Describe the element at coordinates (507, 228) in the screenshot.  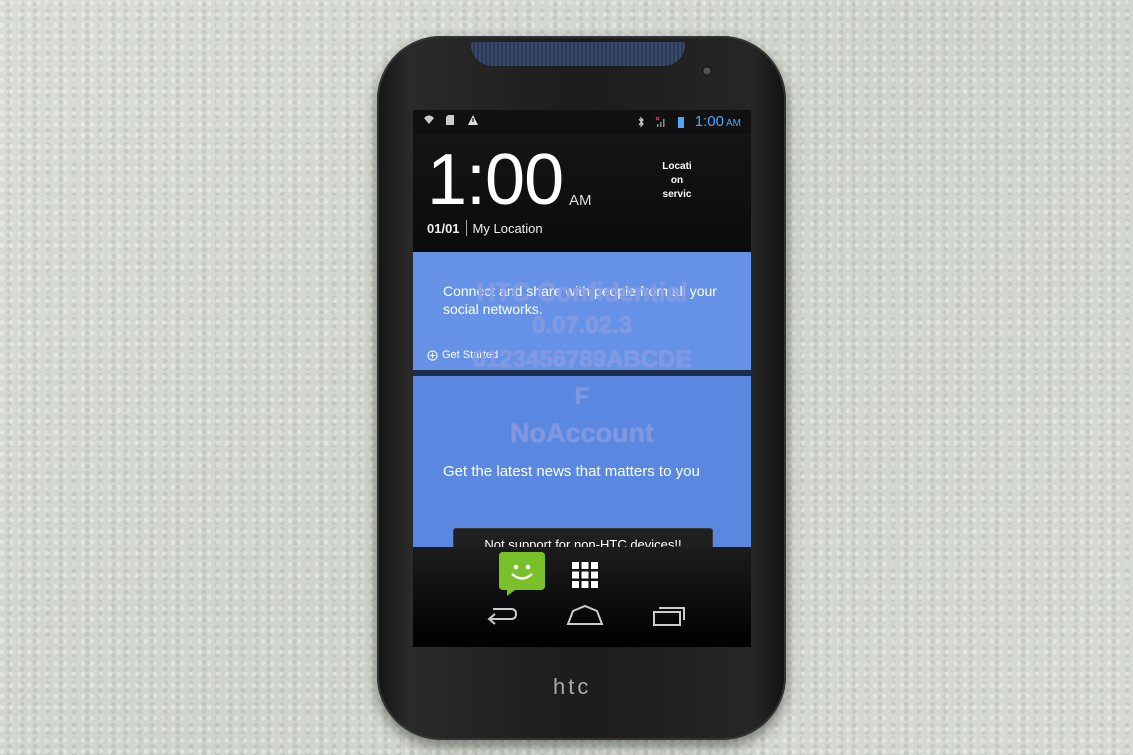
I see `clock-location: My Location` at that location.